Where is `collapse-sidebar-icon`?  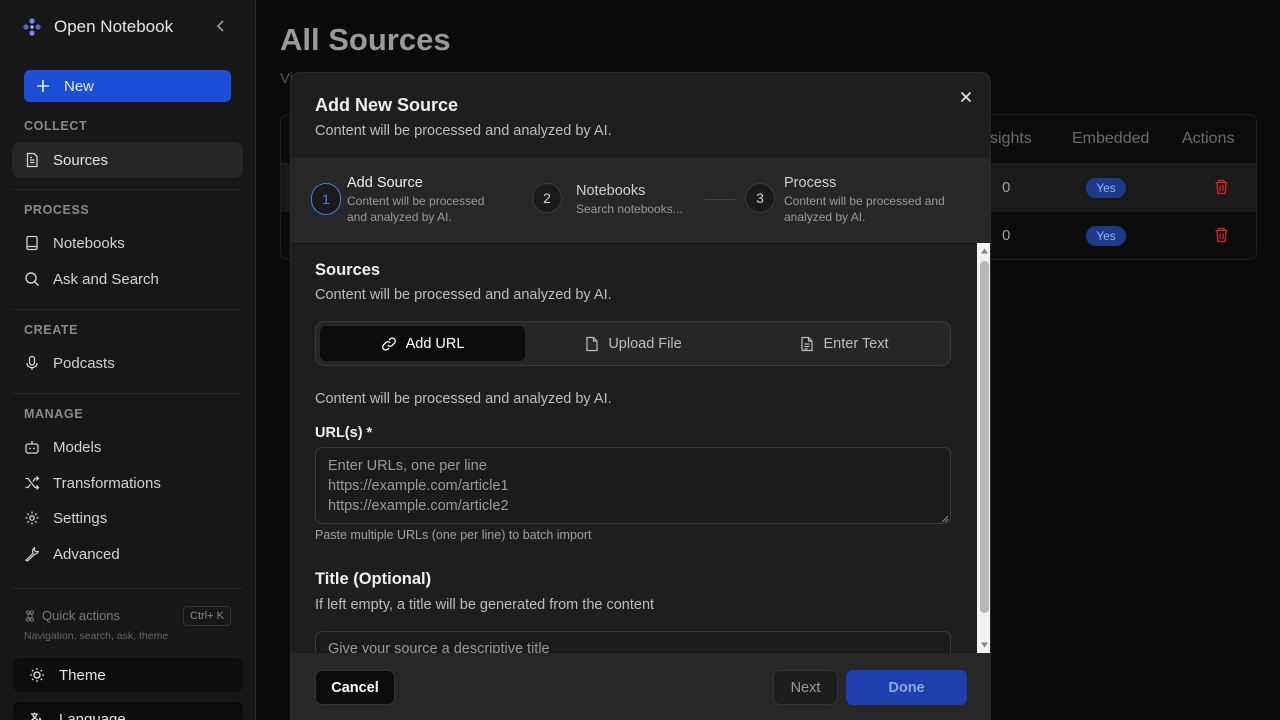 collapse-sidebar-icon is located at coordinates (221, 26).